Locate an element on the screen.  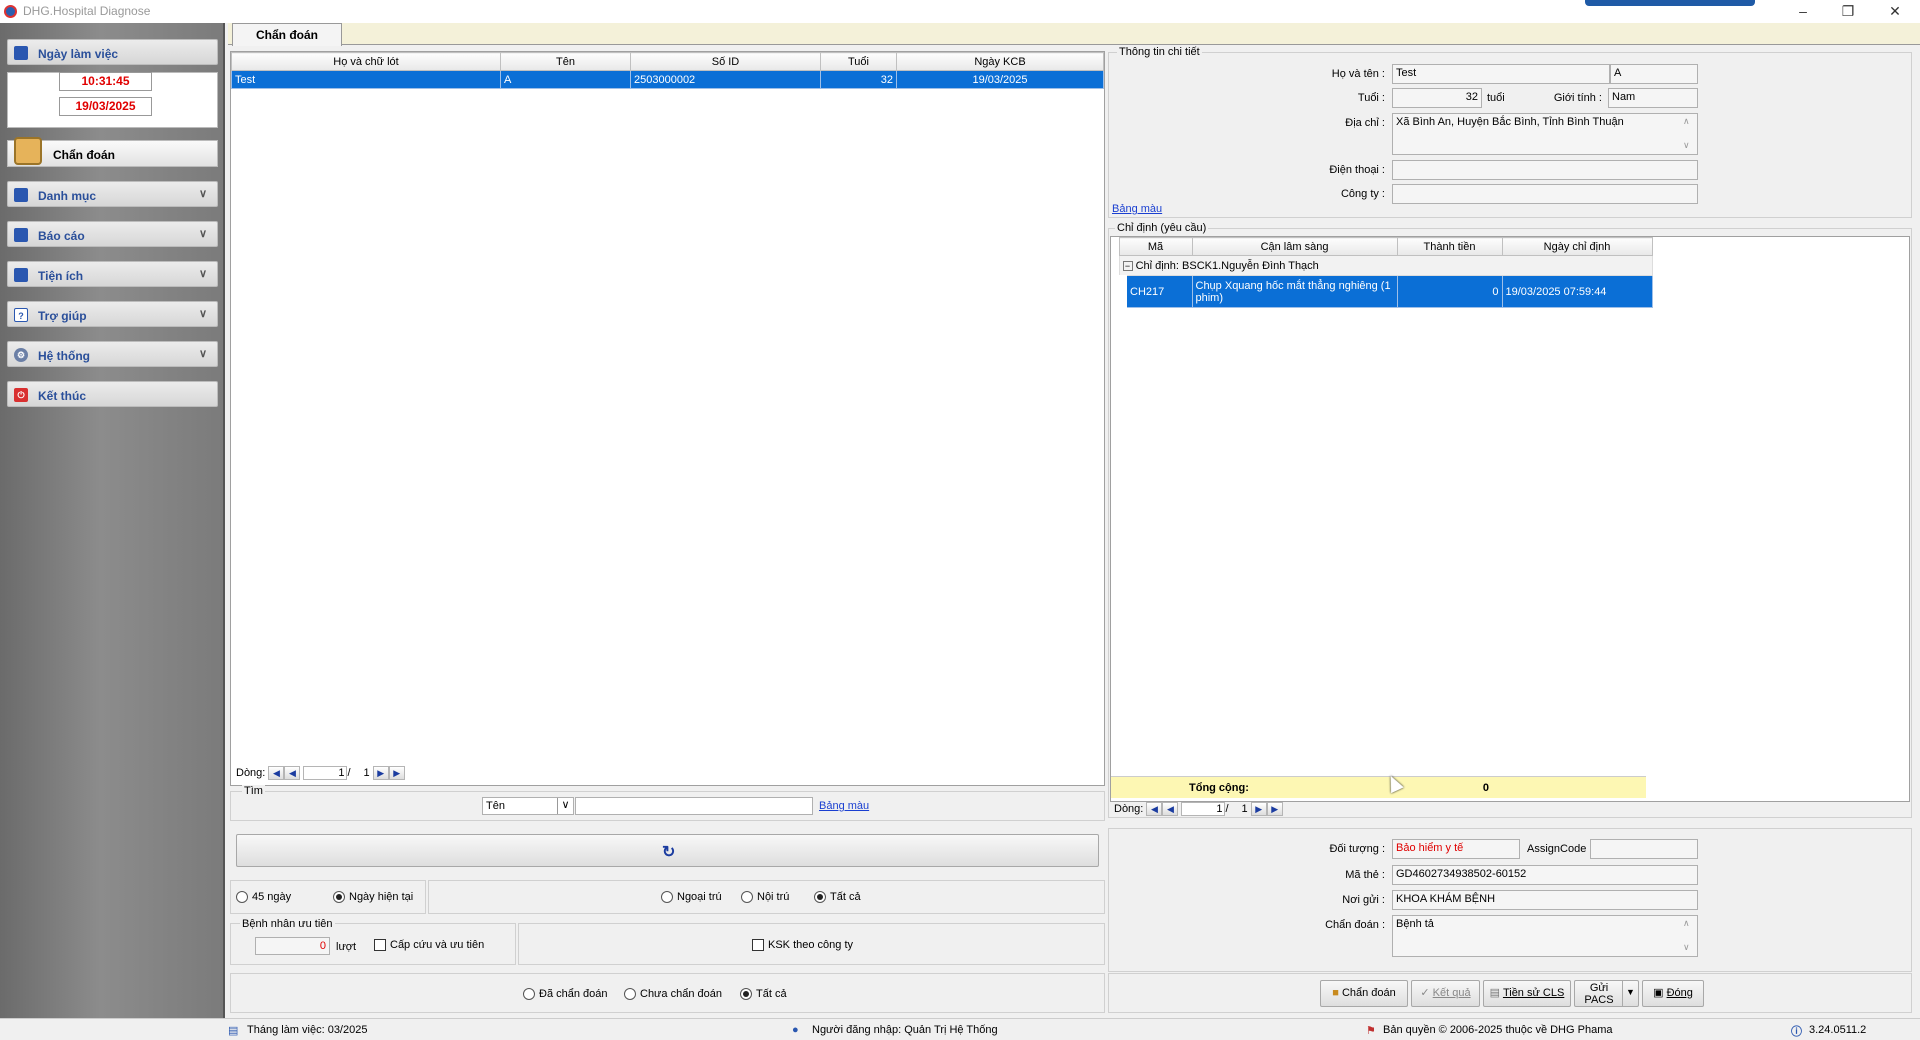
outpatient-radio is located at coordinates (667, 897).